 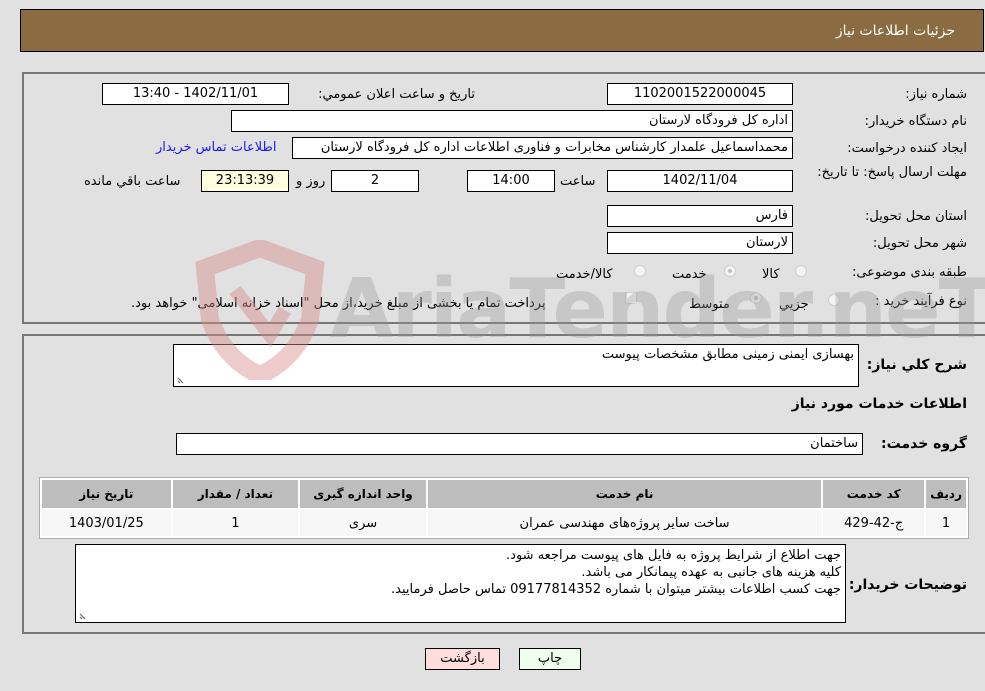 What do you see at coordinates (946, 494) in the screenshot?
I see `col-row-number: رديف` at bounding box center [946, 494].